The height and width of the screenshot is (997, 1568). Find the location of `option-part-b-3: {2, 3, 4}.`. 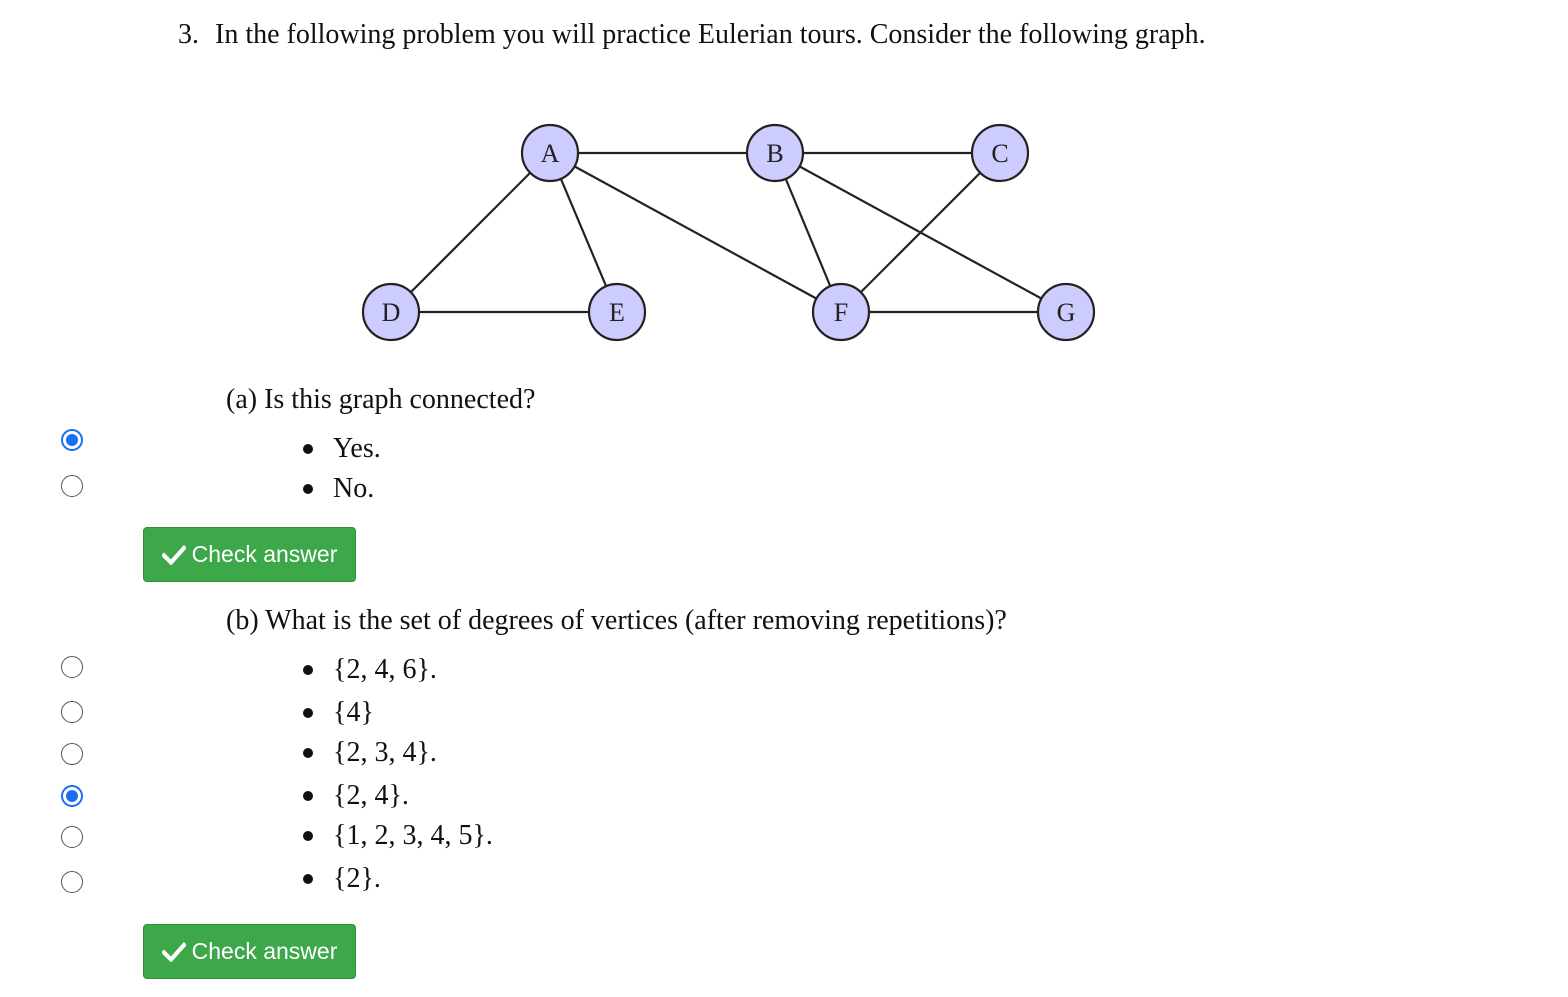

option-part-b-3: {2, 3, 4}. is located at coordinates (370, 753).